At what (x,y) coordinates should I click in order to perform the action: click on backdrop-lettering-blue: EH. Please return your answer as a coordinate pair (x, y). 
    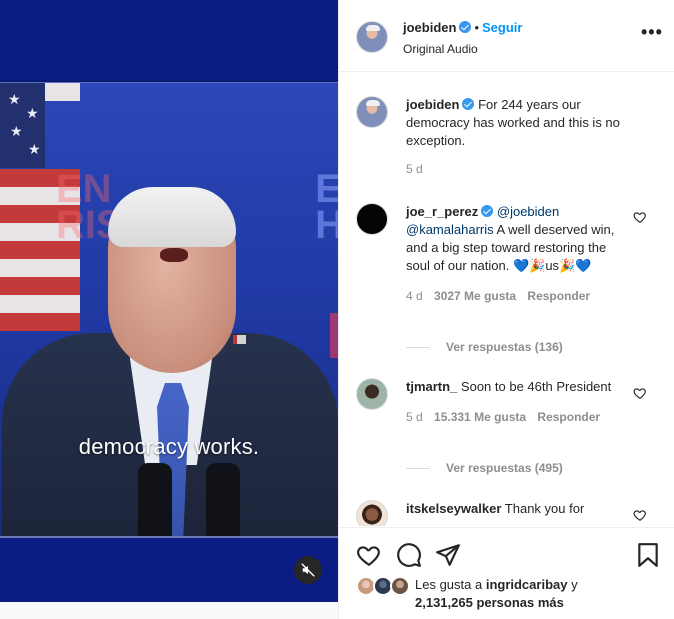
    Looking at the image, I should click on (326, 207).